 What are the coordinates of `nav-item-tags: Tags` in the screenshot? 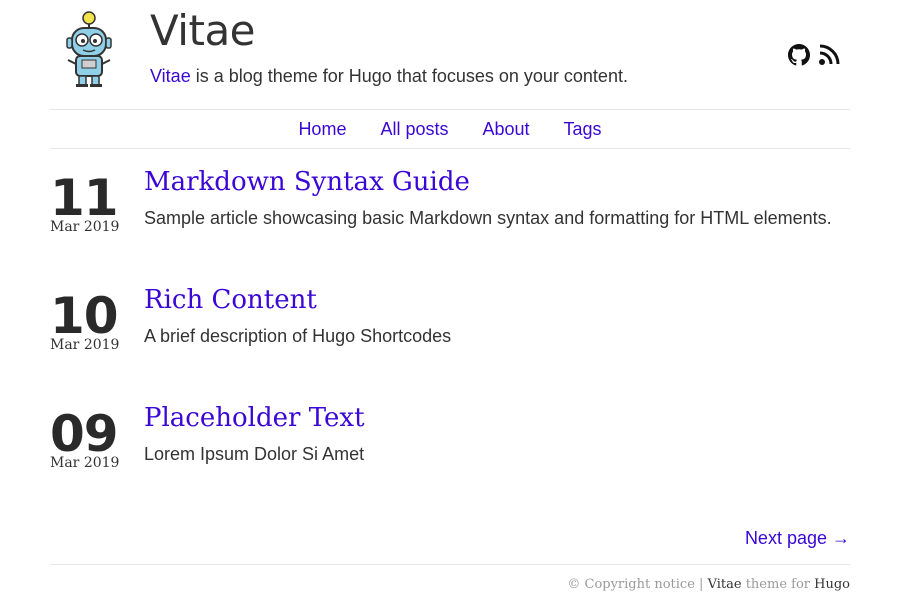 It's located at (583, 129).